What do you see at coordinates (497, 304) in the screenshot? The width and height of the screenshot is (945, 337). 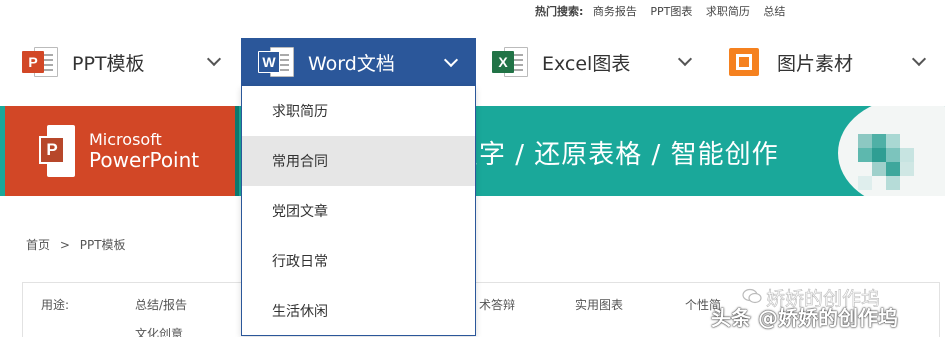 I see `filter-option: 术答辩` at bounding box center [497, 304].